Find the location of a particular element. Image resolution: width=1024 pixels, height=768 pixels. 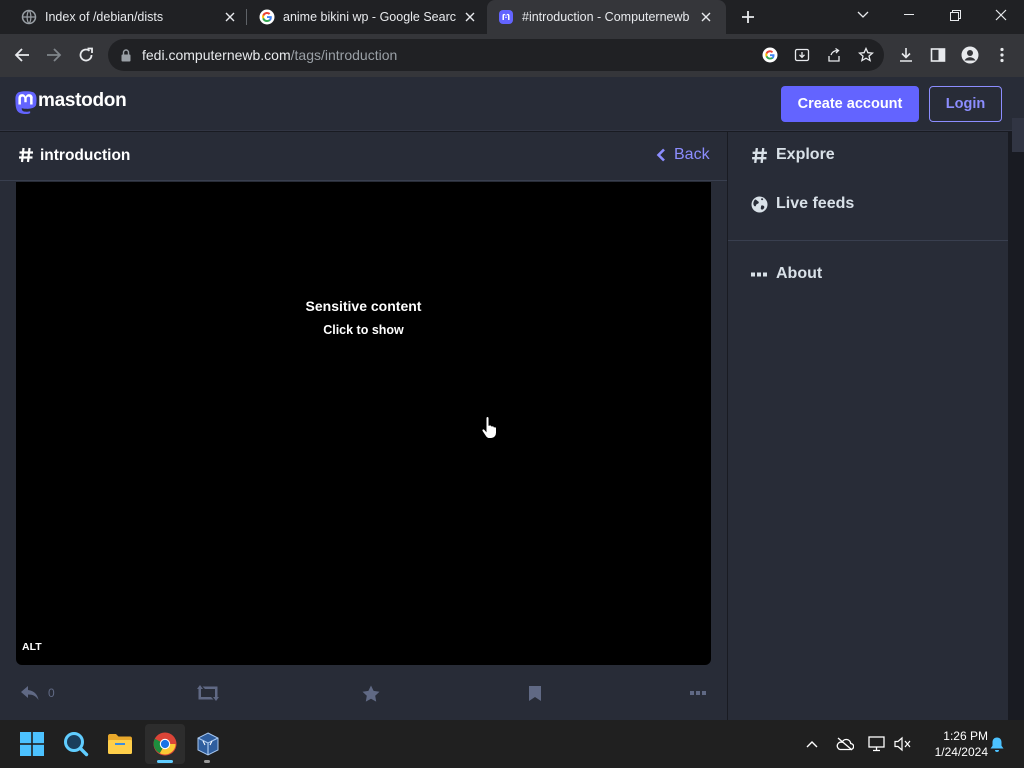

boost-icon is located at coordinates (208, 693).